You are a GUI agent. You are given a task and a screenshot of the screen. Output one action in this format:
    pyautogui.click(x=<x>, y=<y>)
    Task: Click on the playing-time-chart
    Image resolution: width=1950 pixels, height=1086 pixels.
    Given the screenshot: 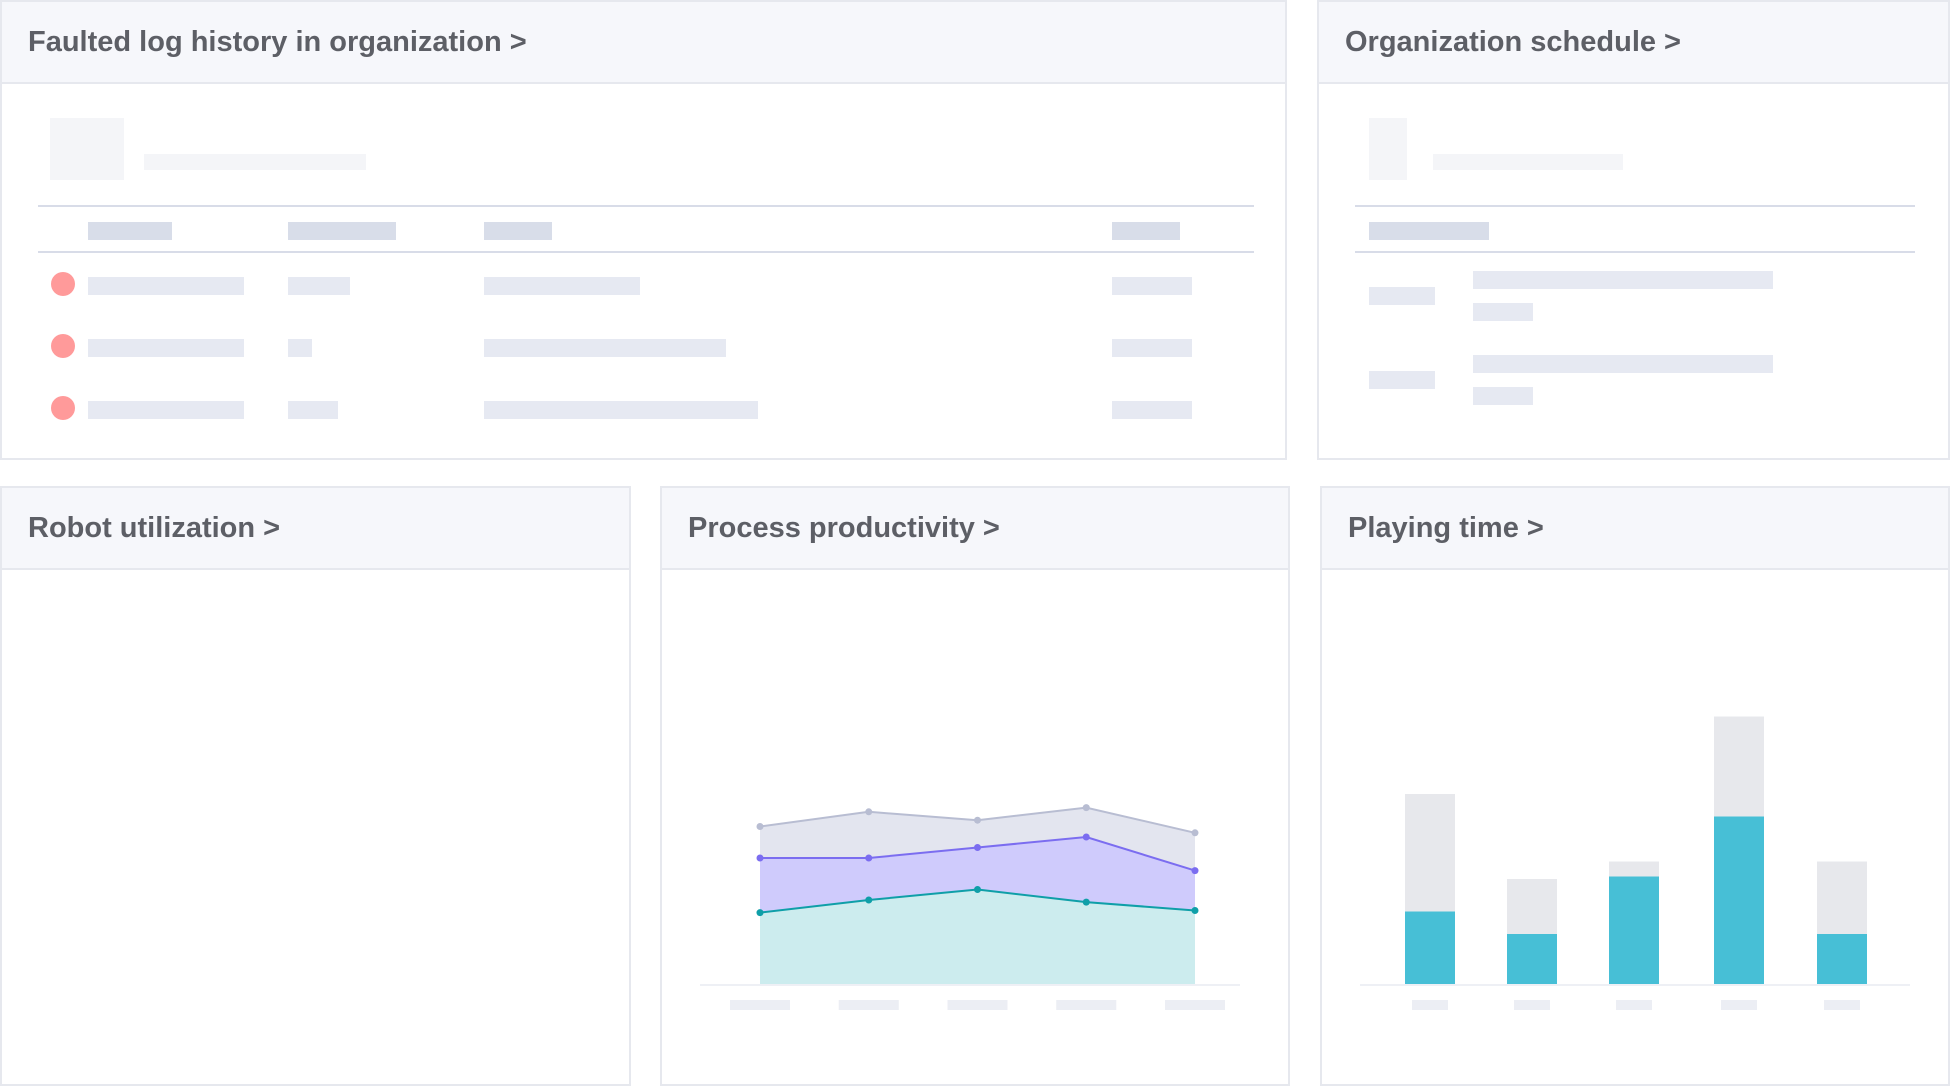 What is the action you would take?
    pyautogui.click(x=1635, y=863)
    